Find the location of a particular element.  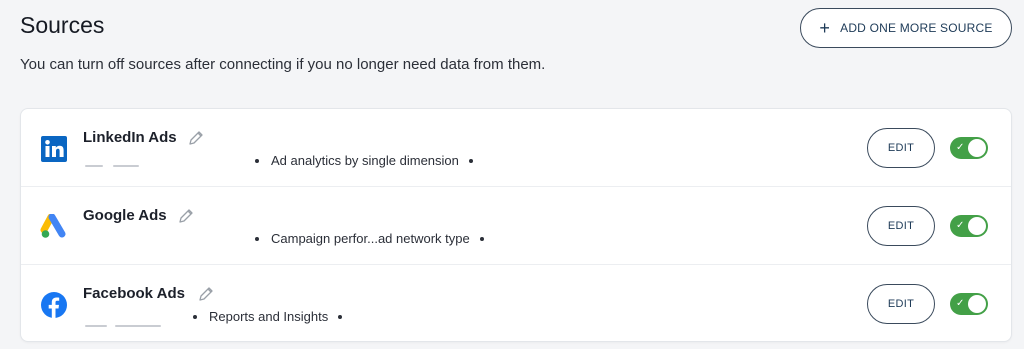

facebook-logo-icon is located at coordinates (54, 305).